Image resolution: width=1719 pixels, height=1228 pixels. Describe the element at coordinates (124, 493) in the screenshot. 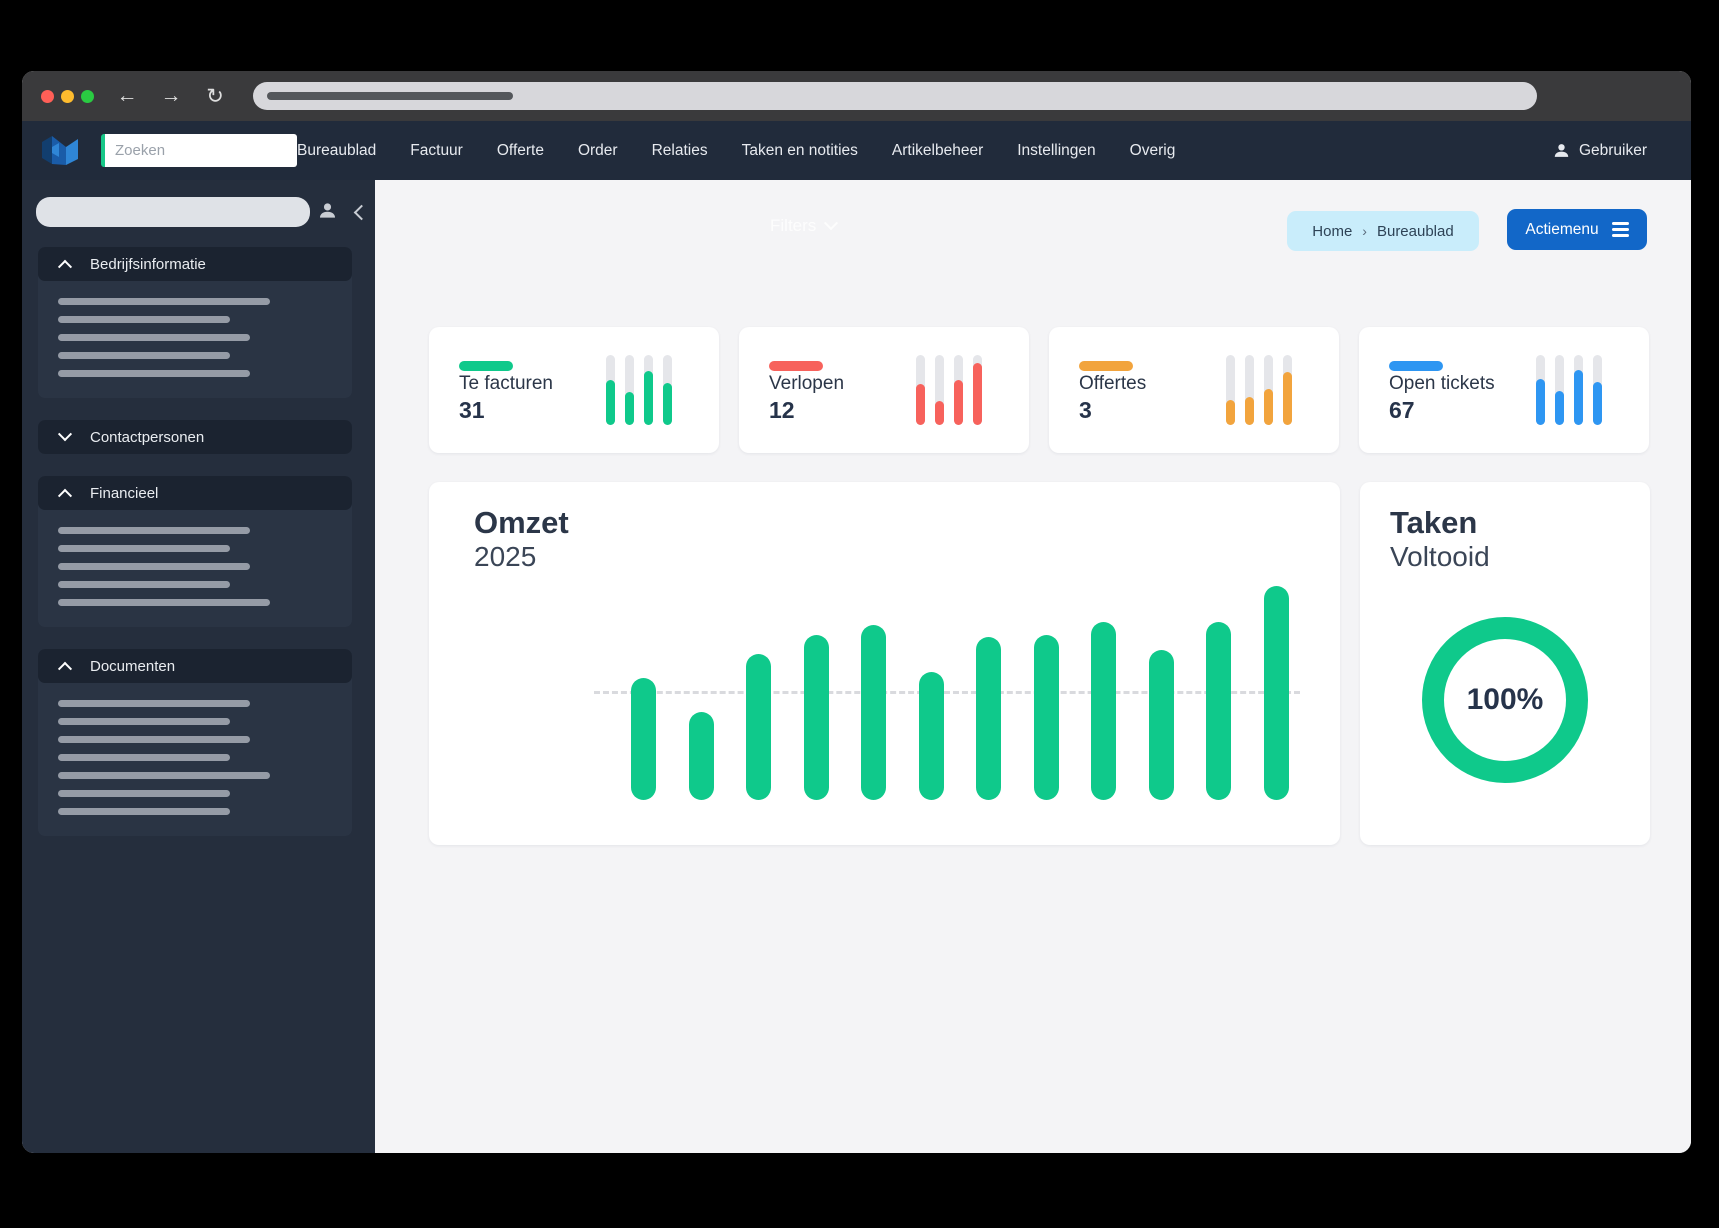

I see `sidebar-section-label: Financieel` at that location.